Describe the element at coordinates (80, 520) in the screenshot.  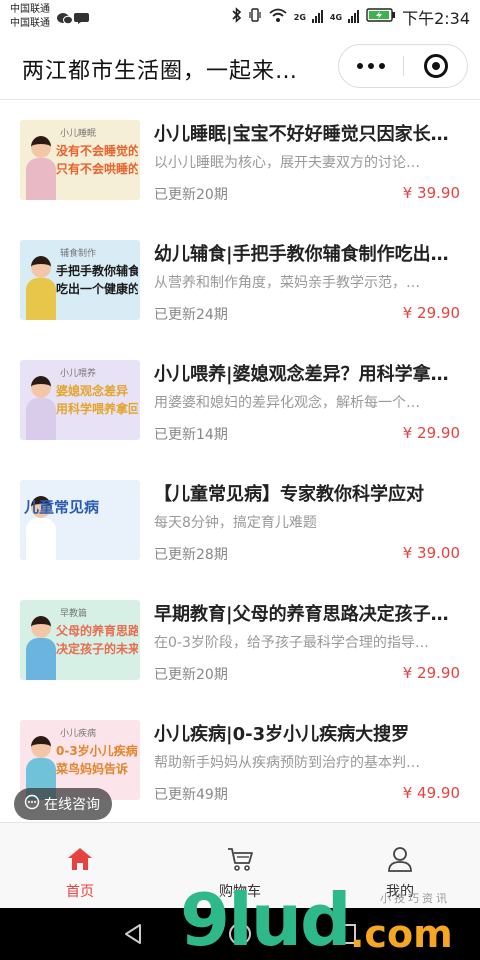
I see `course-thumbnail: 儿童常见病` at that location.